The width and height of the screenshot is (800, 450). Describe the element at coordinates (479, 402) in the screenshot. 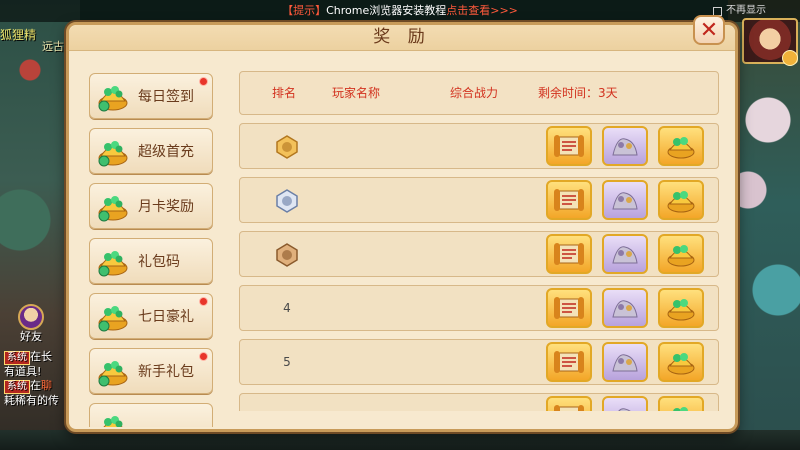

I see `ranking-row: 6` at that location.